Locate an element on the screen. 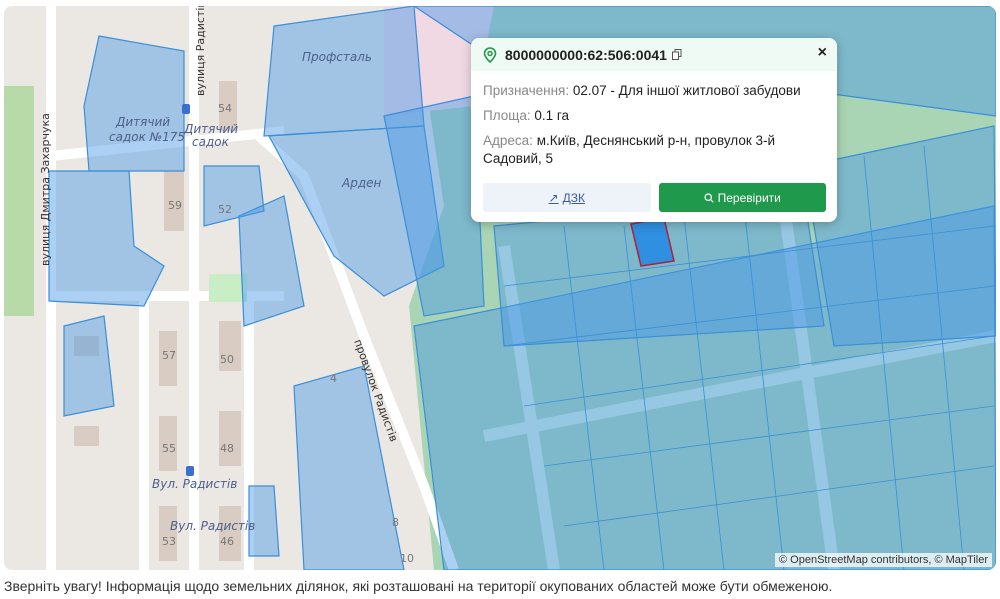  house-number: 57 is located at coordinates (169, 355).